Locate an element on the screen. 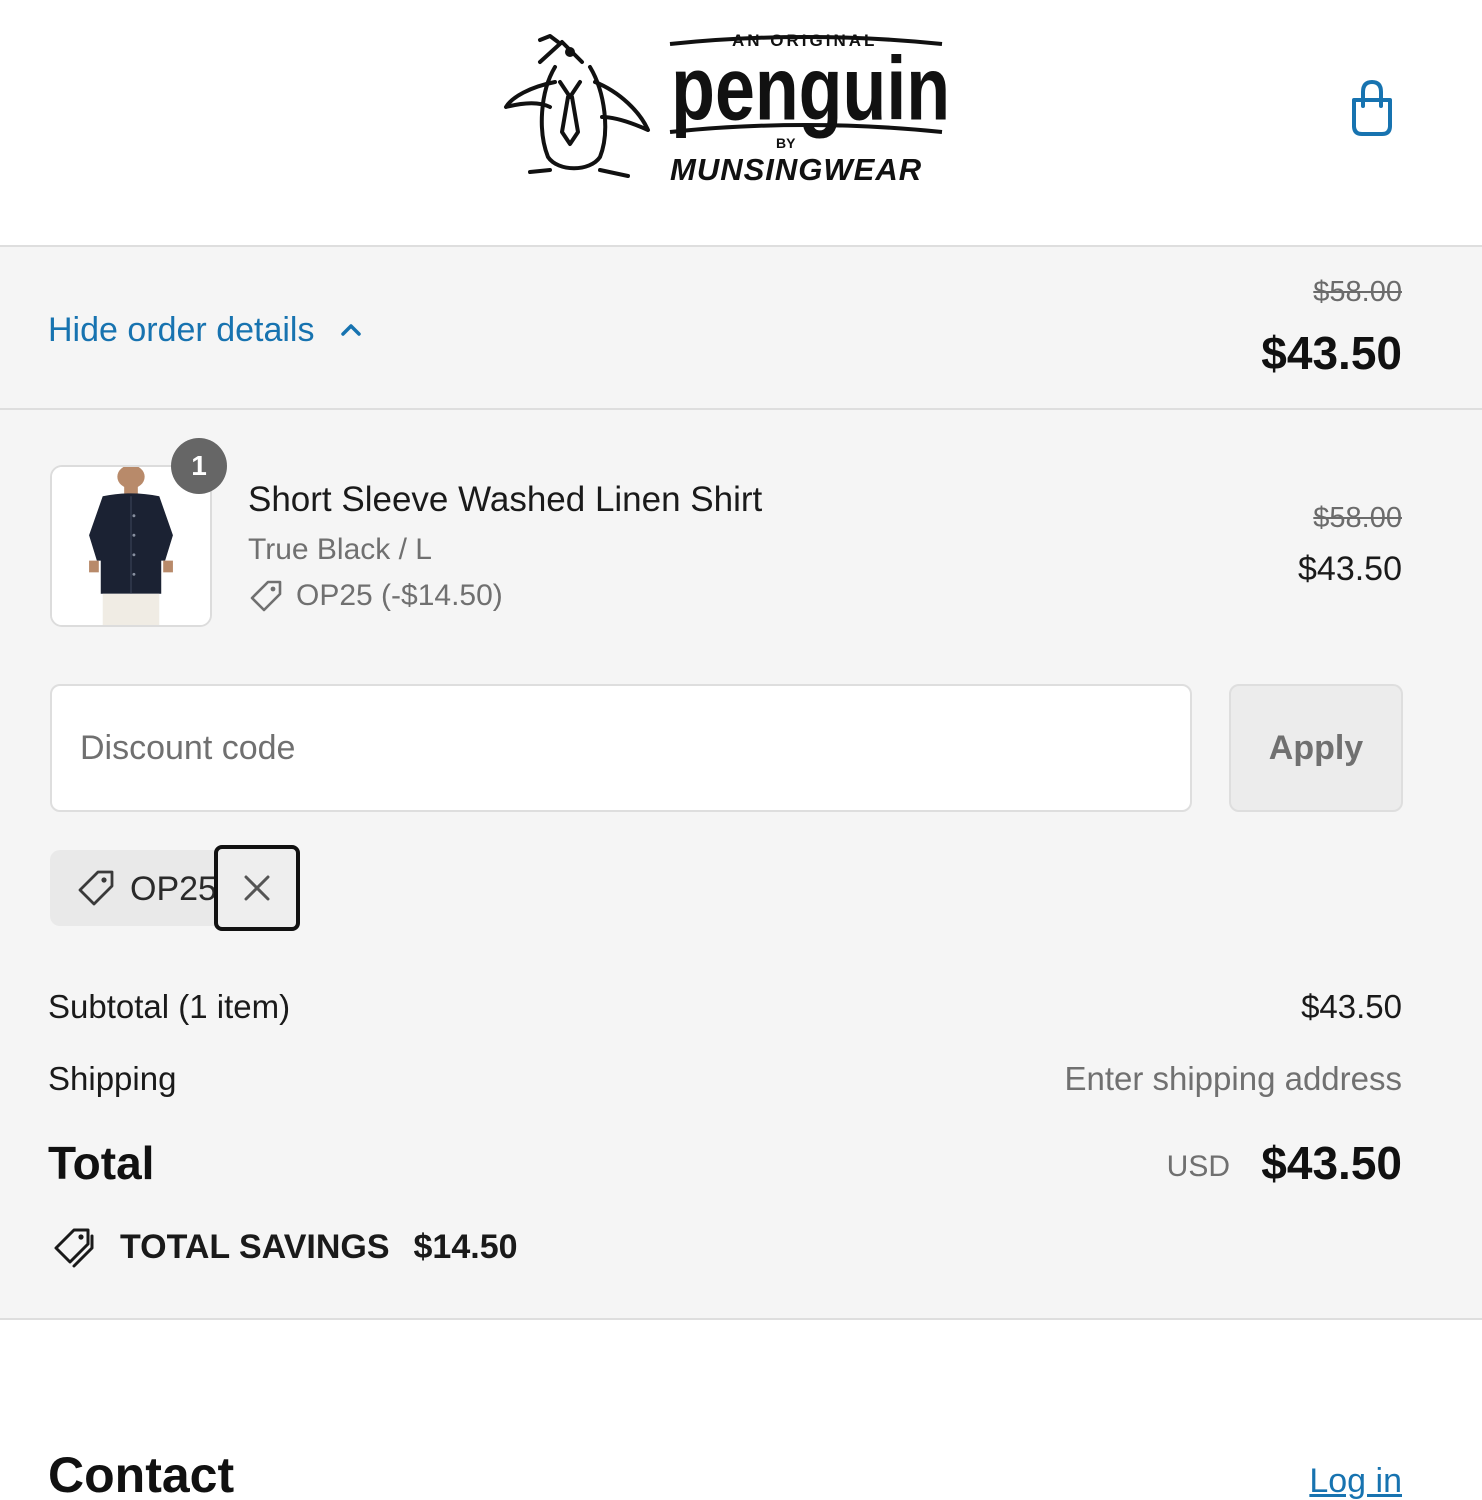  total-label: Total is located at coordinates (101, 1163).